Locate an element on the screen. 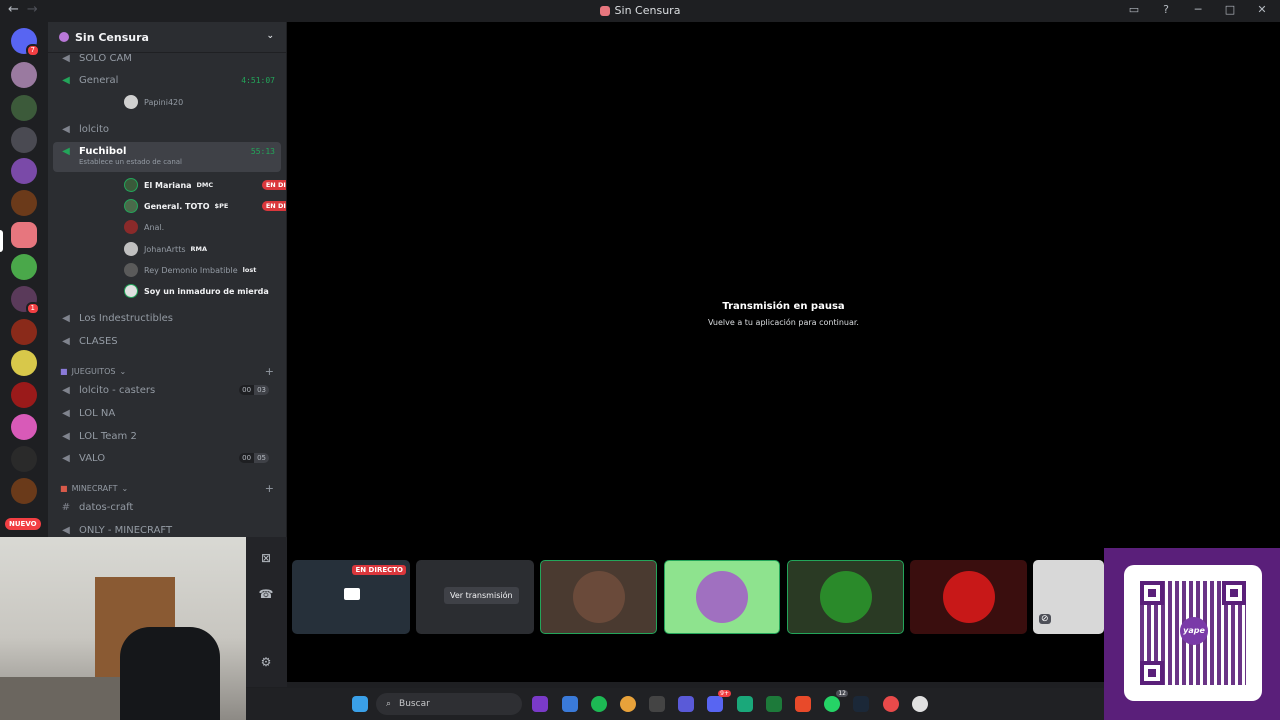 The height and width of the screenshot is (720, 1280). spotify-icon is located at coordinates (599, 704).